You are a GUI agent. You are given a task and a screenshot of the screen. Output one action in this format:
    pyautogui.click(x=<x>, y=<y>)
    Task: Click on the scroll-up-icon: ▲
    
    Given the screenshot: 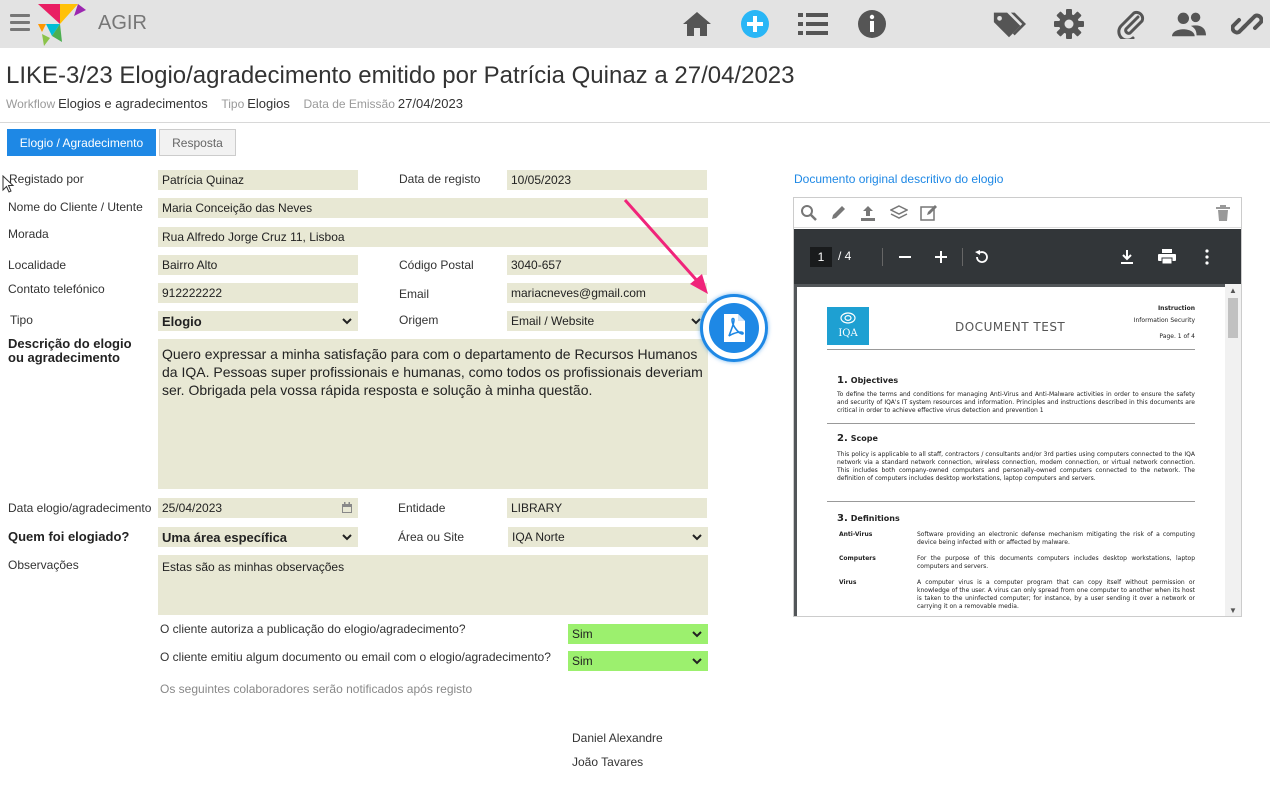 What is the action you would take?
    pyautogui.click(x=1233, y=290)
    